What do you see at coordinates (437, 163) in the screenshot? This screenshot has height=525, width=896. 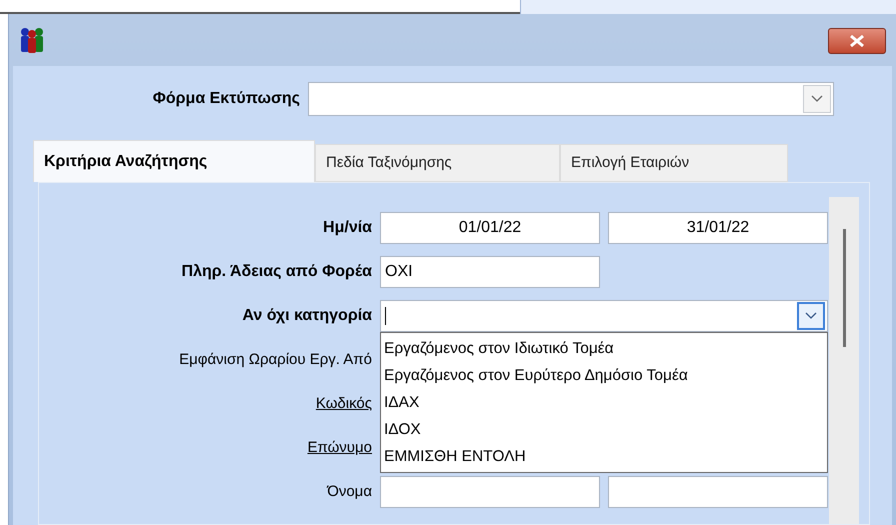 I see `tab: Πεδία Ταξινόμησης` at bounding box center [437, 163].